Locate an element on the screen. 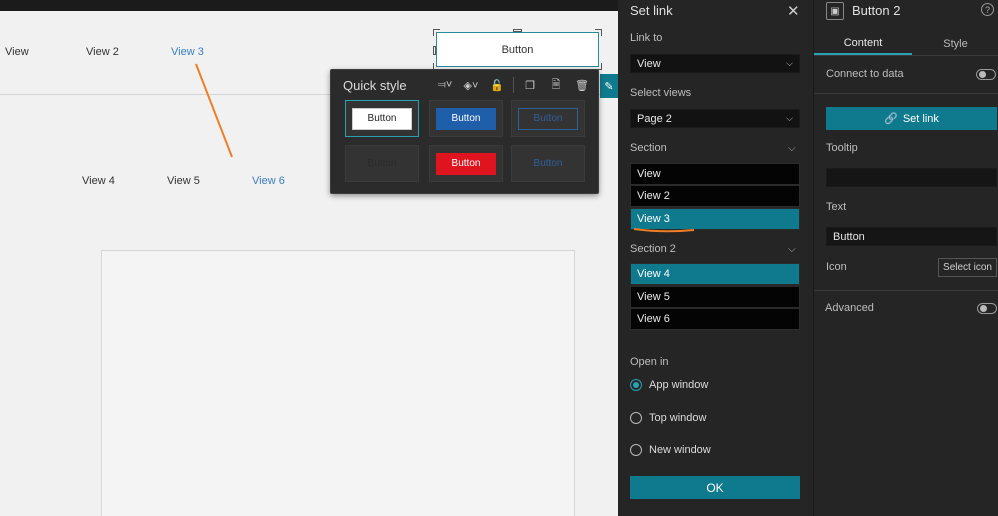 The image size is (998, 516). advanced-toggle is located at coordinates (987, 308).